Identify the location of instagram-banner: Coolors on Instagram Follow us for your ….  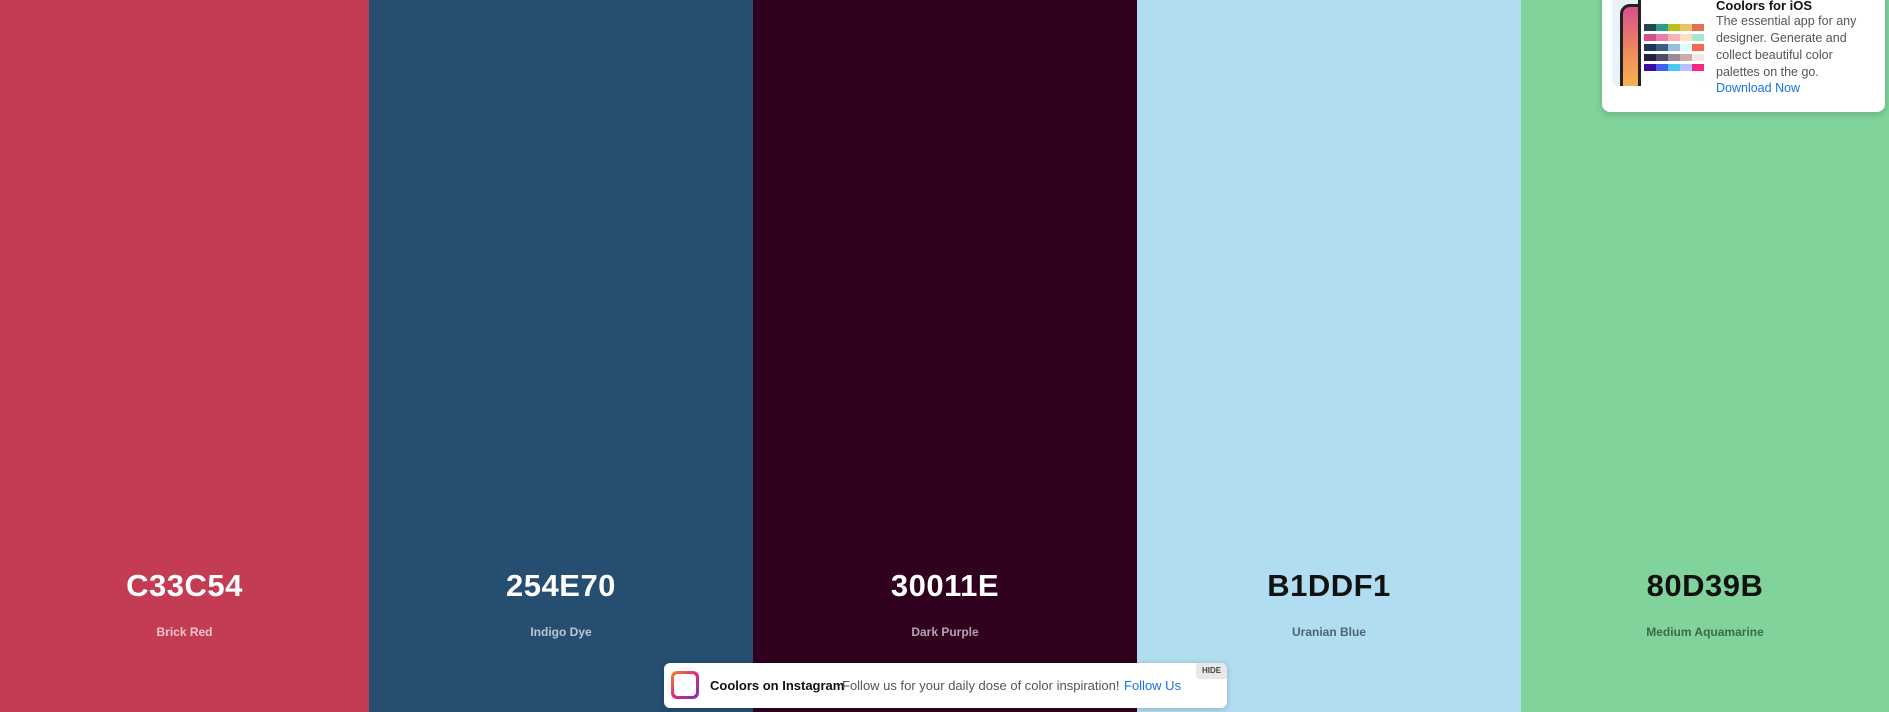
(945, 685).